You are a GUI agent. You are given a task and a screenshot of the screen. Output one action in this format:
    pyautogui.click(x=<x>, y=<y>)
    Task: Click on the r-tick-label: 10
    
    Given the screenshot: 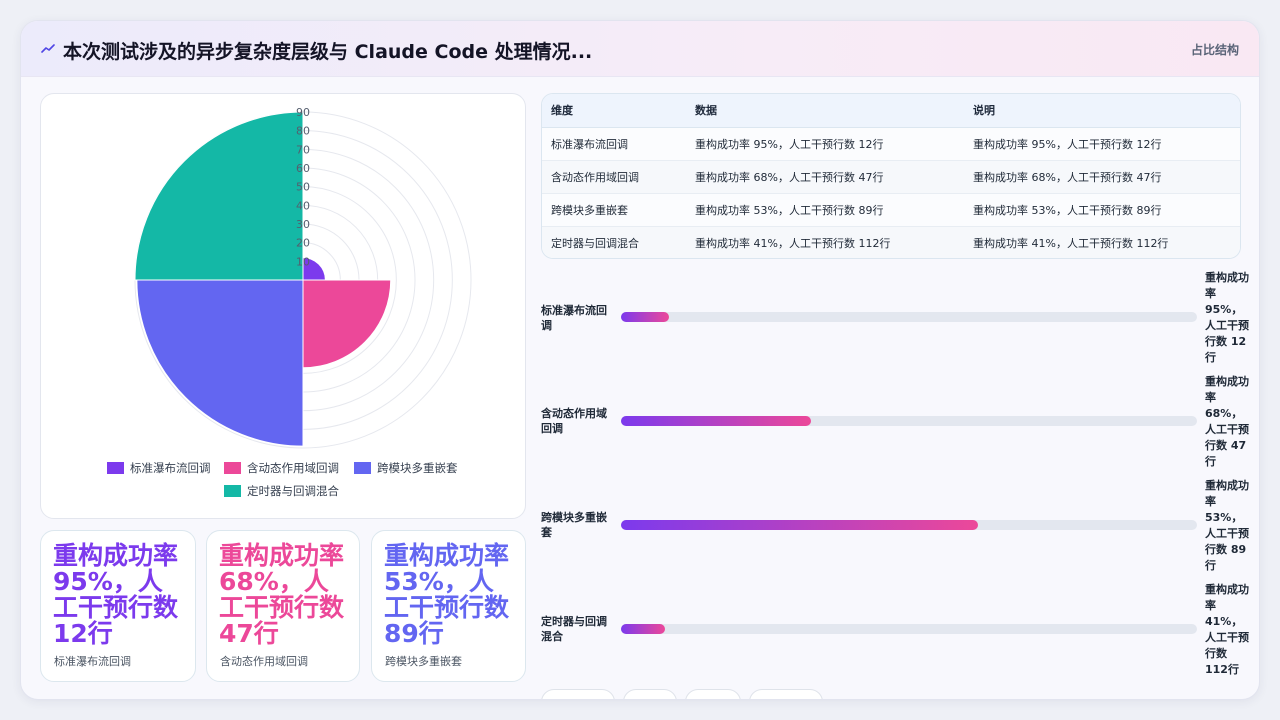 What is the action you would take?
    pyautogui.click(x=303, y=261)
    